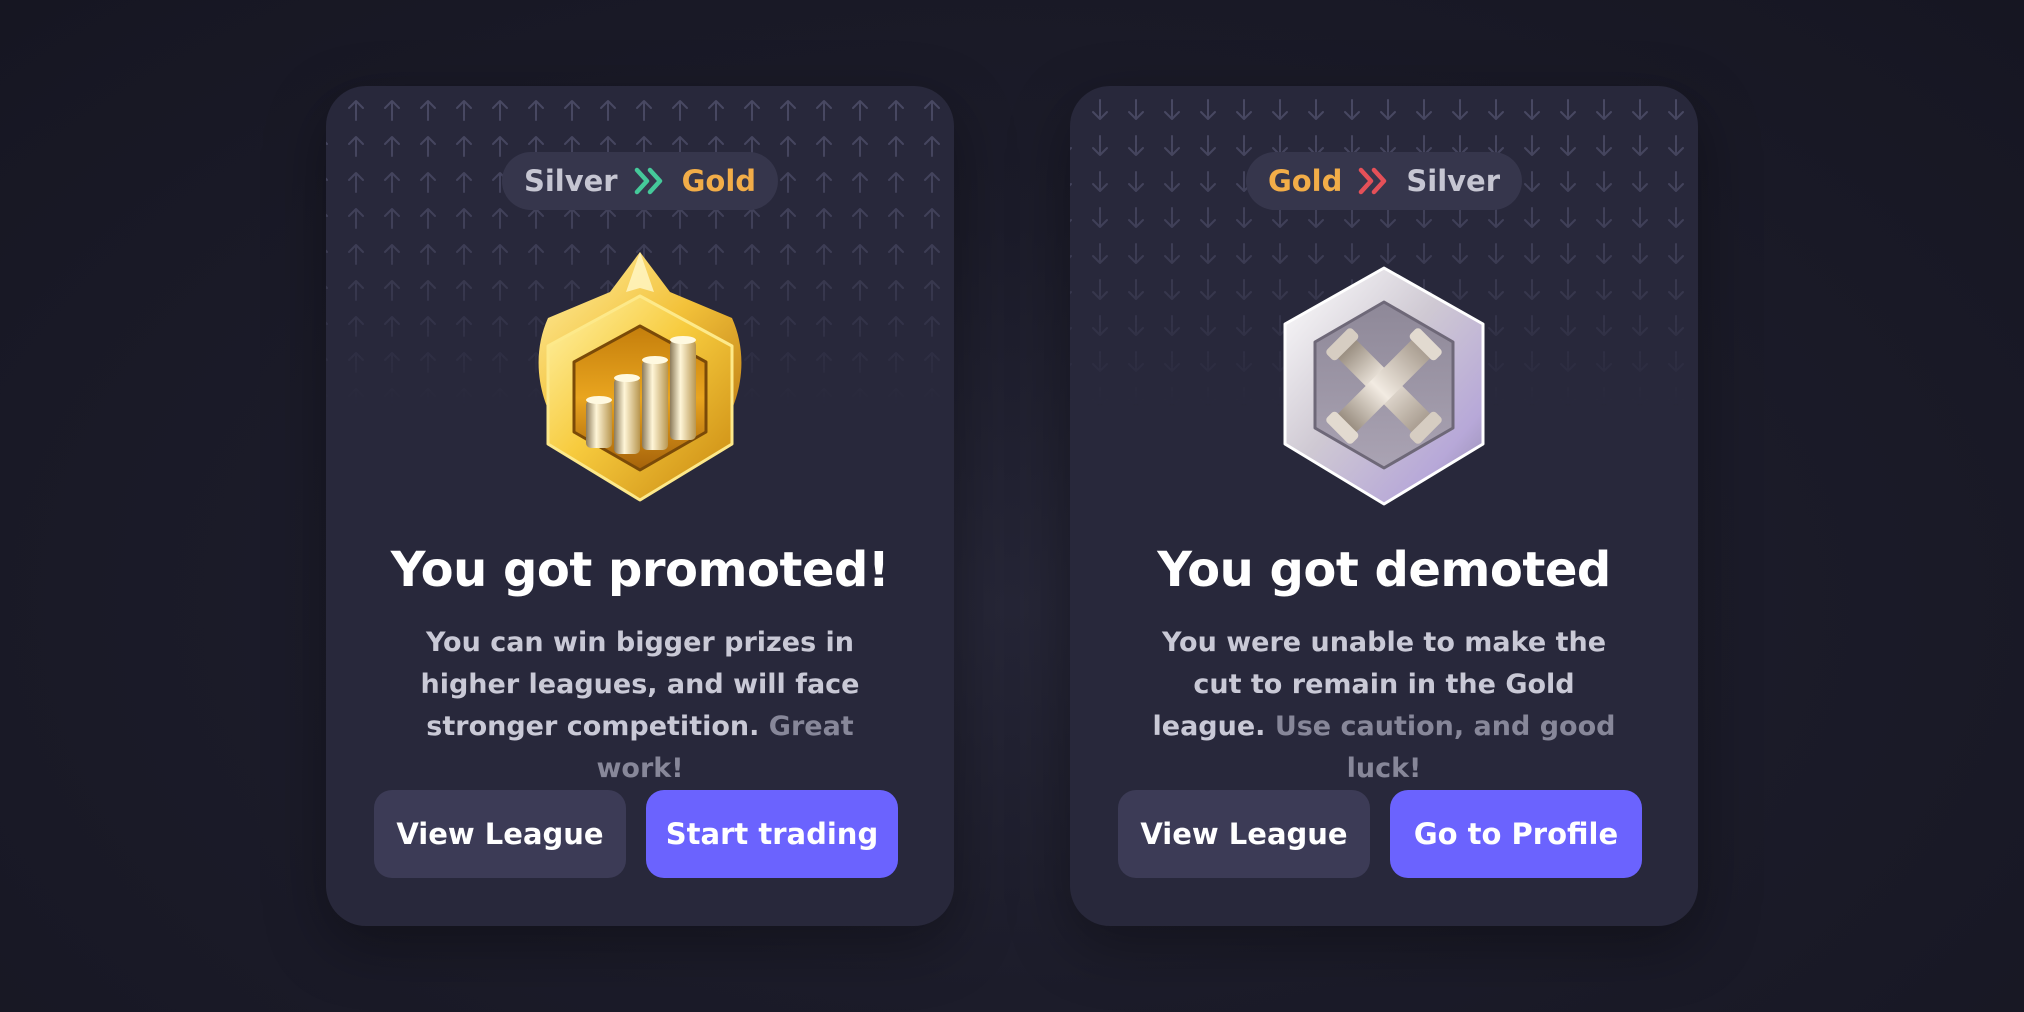  What do you see at coordinates (1516, 834) in the screenshot?
I see `go-to-profile-button: Go to Profile` at bounding box center [1516, 834].